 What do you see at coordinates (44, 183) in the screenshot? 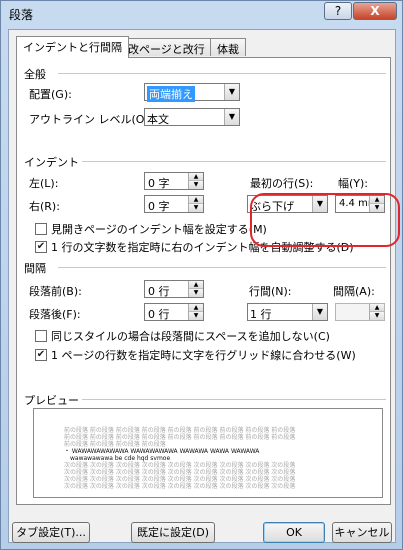
I see `indent-left-label: 左(L):` at bounding box center [44, 183].